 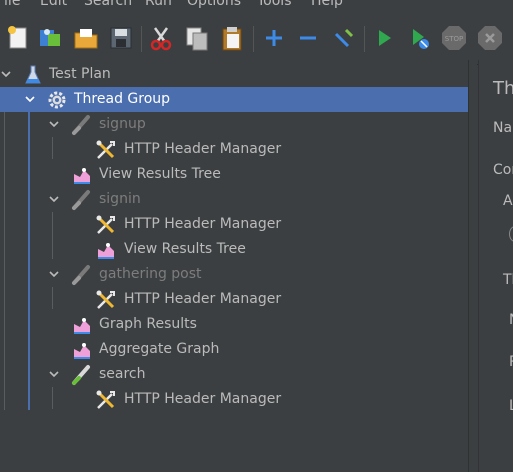 I want to click on tree-item-graph-results: Graph Results, so click(x=234, y=324).